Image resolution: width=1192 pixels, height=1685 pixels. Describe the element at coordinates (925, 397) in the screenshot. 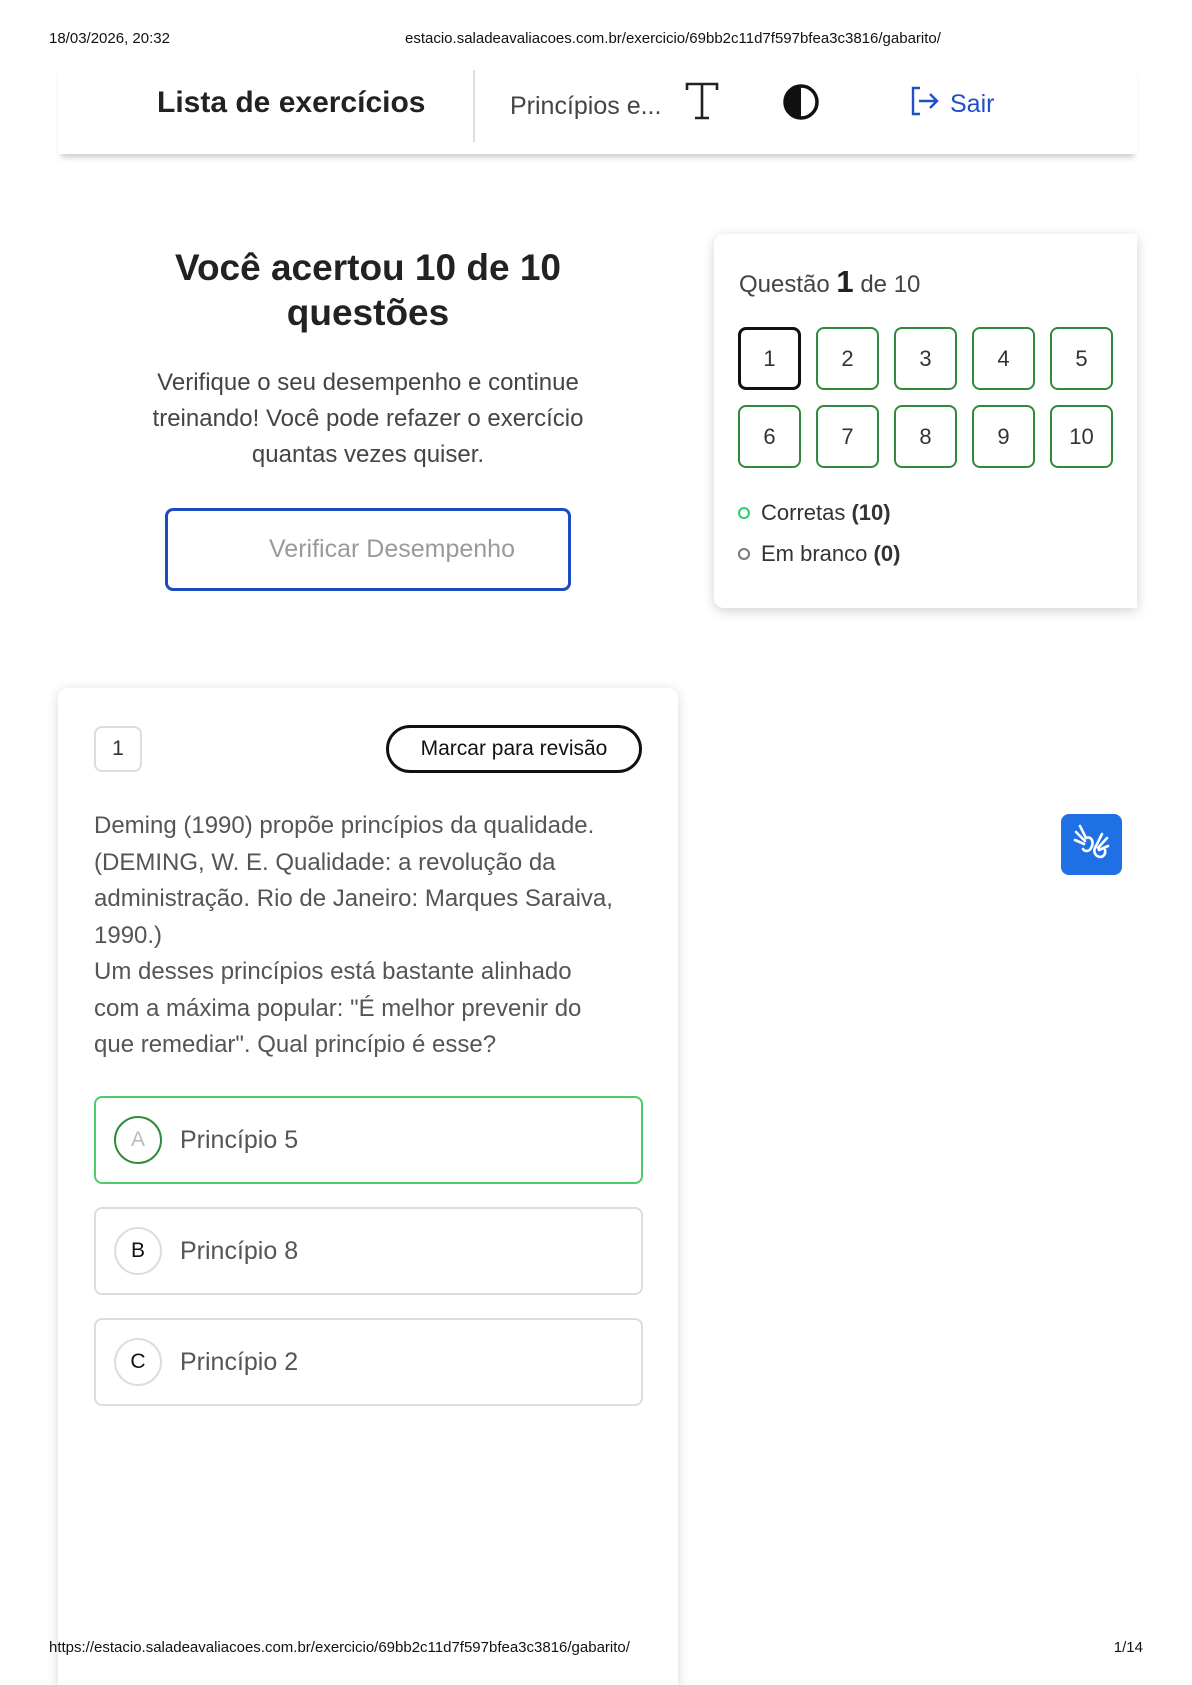

I see `question-grid: 1 2 3 4 5 6 7 8 9 10` at that location.